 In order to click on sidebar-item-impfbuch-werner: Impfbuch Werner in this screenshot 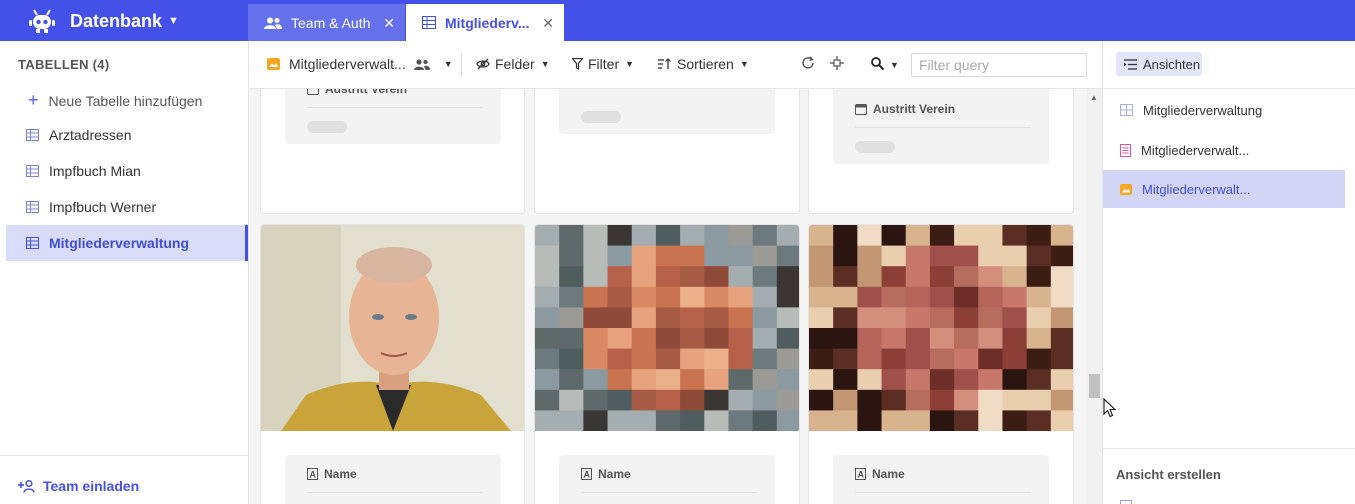, I will do `click(127, 207)`.